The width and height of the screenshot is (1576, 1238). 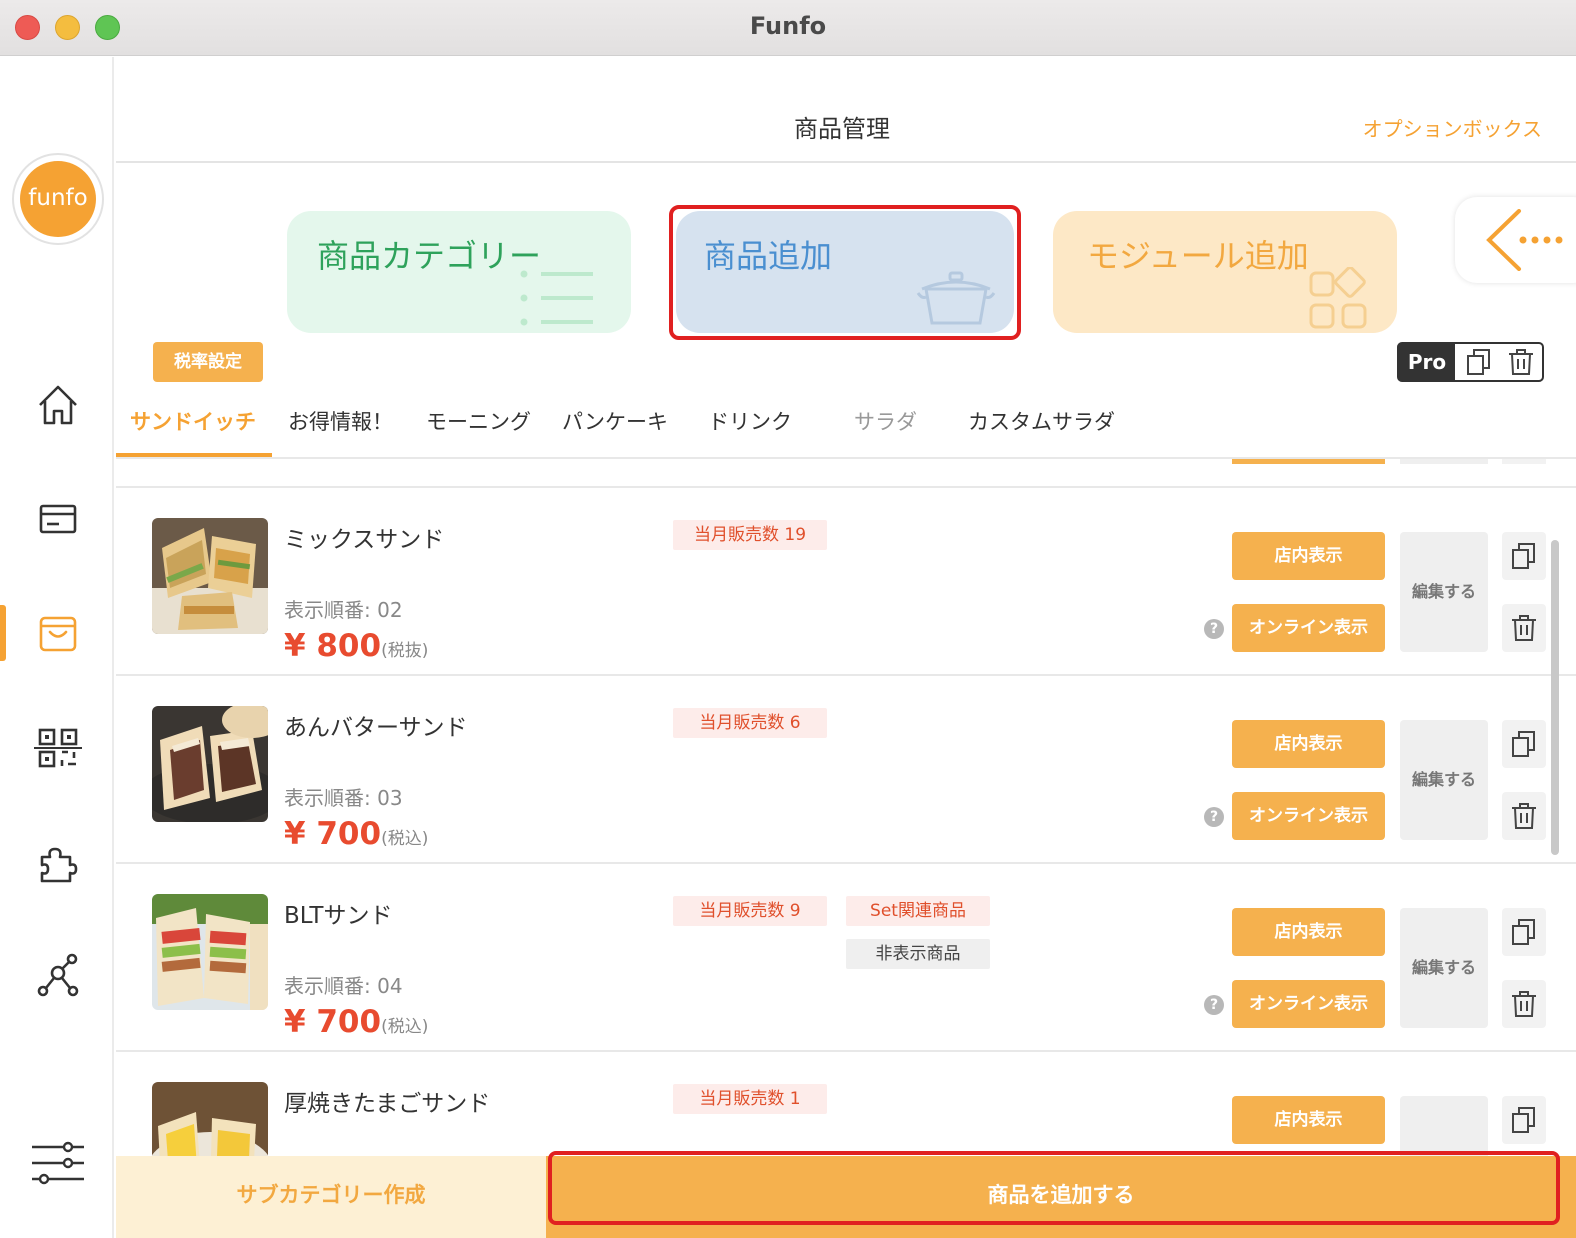 I want to click on option-box-link: オプションボックス, so click(x=1452, y=127).